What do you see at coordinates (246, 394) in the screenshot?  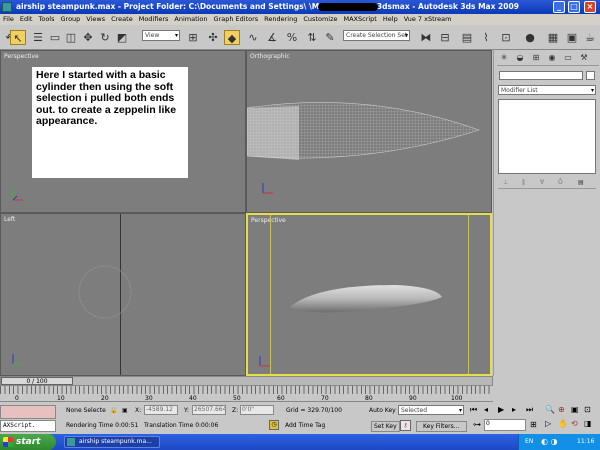 I see `track-bar: 0 10 20 30 40 50 60 70 80 90 100` at bounding box center [246, 394].